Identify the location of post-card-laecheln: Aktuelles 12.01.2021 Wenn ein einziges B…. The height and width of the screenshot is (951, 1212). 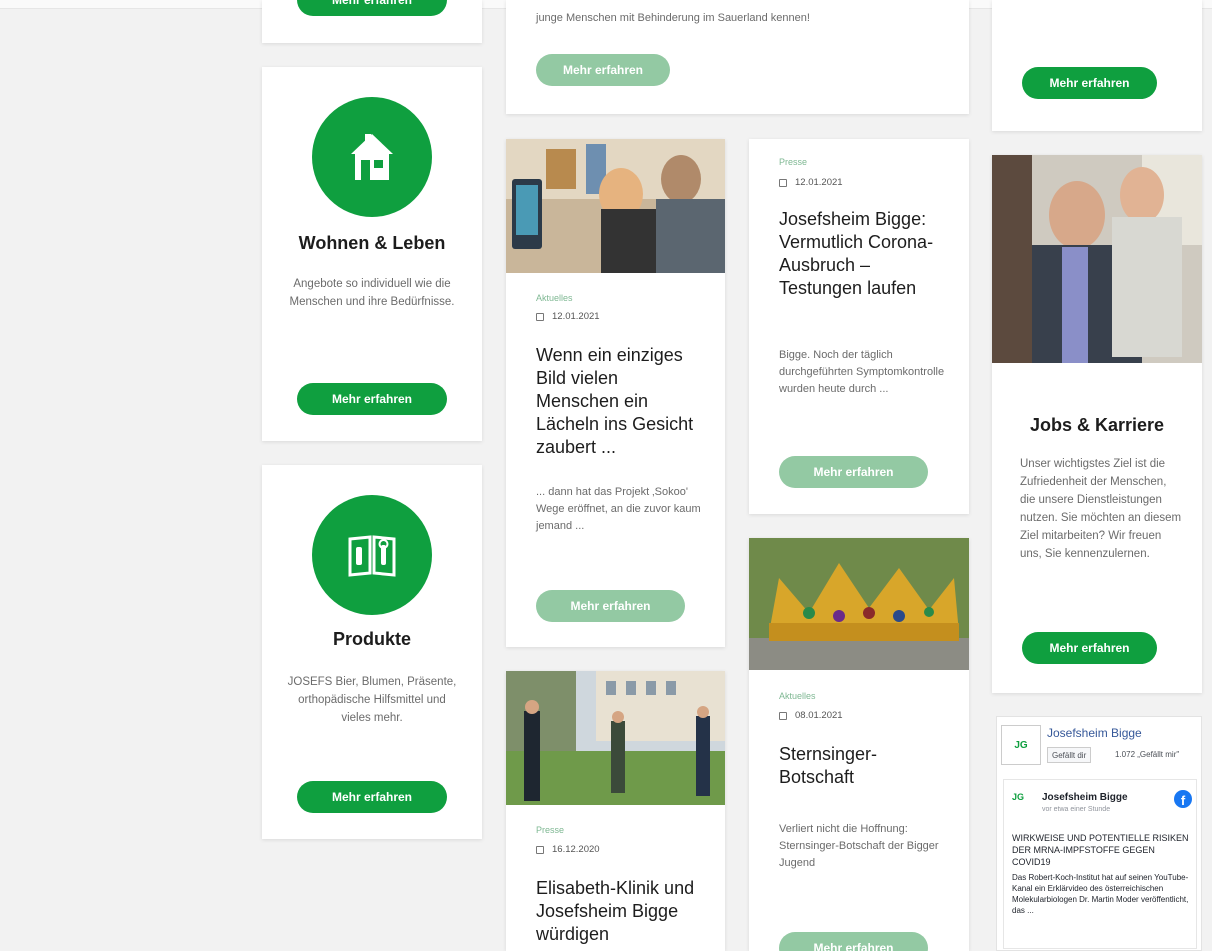
(615, 393).